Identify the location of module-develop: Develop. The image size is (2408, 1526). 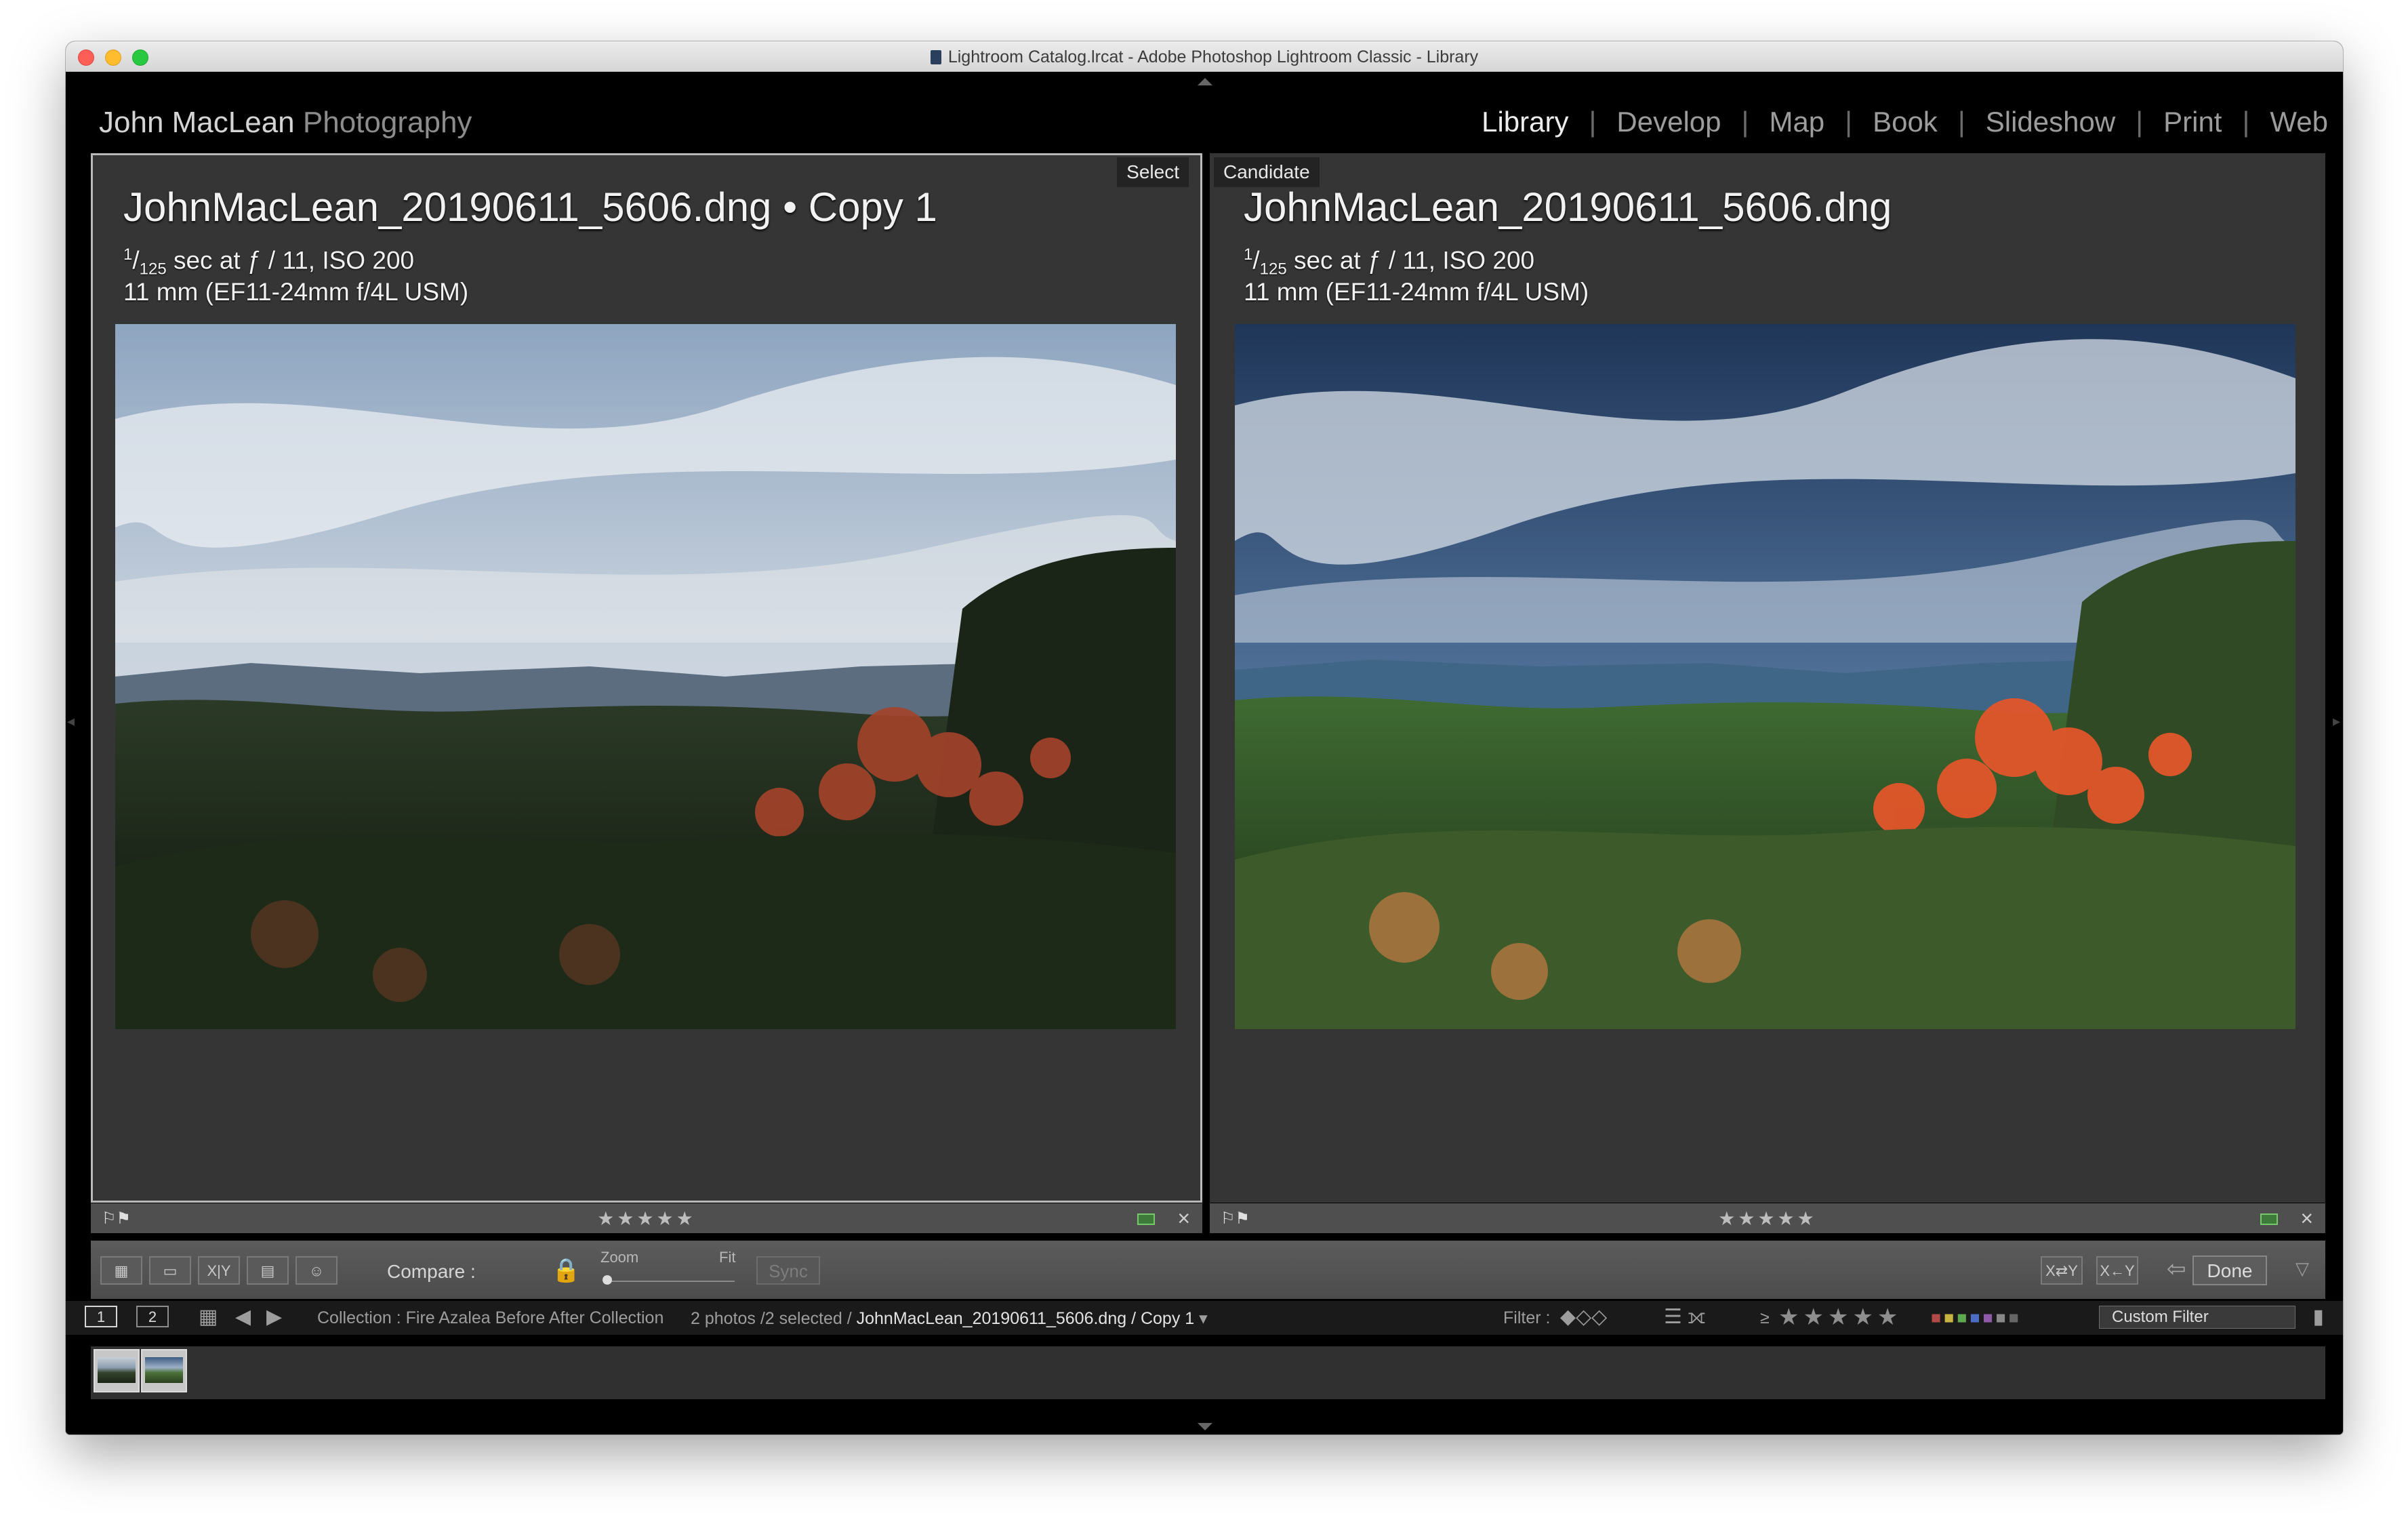
(1669, 122).